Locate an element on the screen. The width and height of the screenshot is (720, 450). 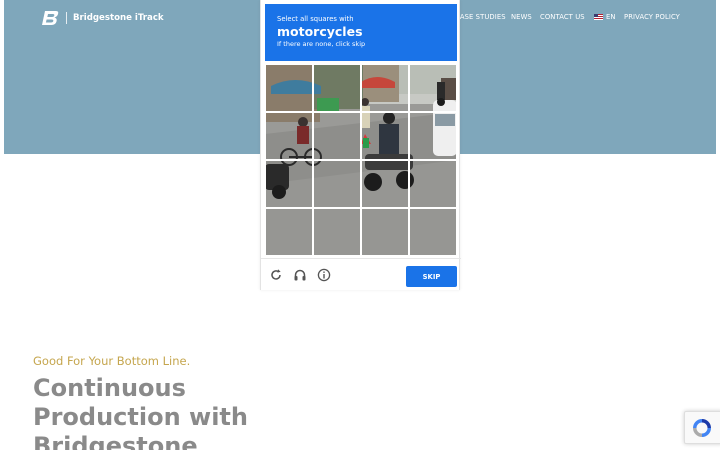
nav-news: NEWS is located at coordinates (521, 17).